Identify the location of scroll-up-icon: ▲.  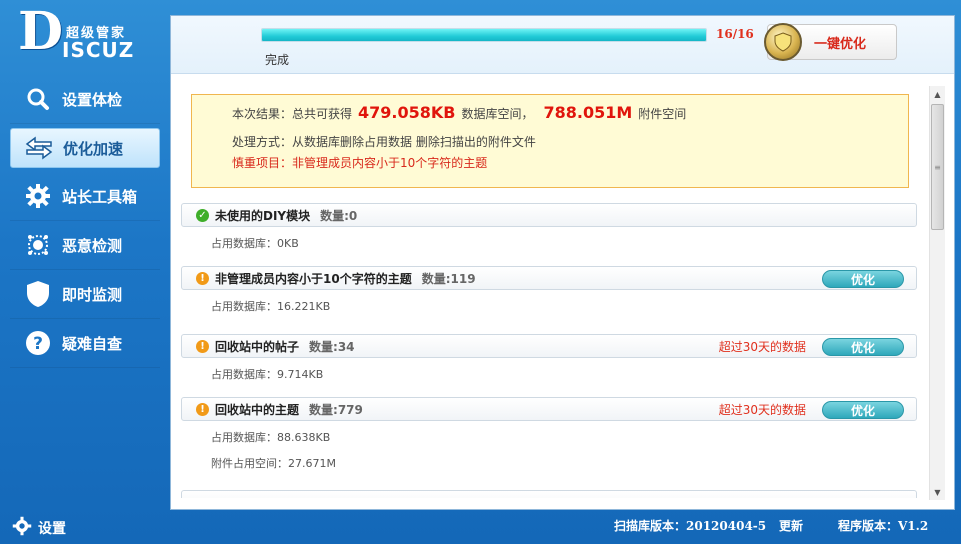
(937, 94).